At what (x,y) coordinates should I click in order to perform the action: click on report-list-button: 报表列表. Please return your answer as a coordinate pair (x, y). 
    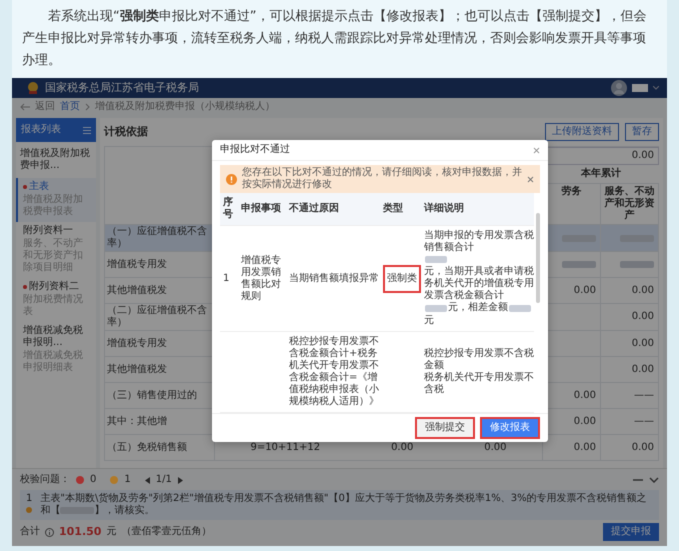
    Looking at the image, I should click on (56, 130).